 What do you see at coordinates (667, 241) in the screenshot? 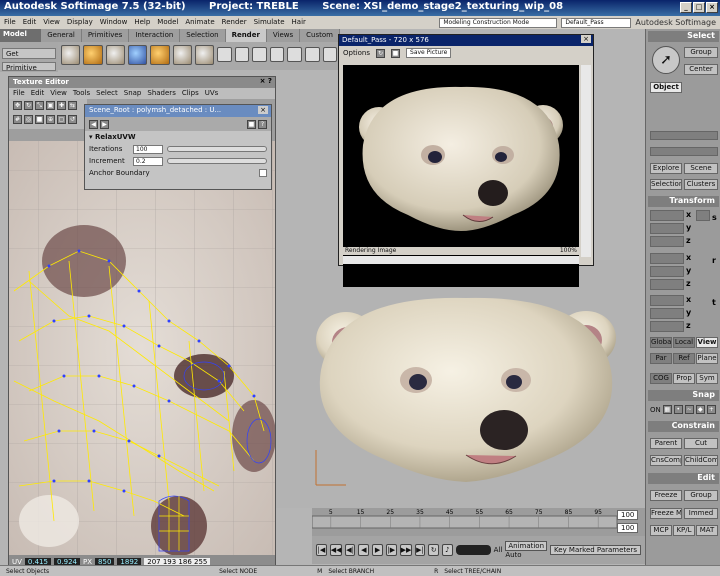
I see `scale-z-field` at bounding box center [667, 241].